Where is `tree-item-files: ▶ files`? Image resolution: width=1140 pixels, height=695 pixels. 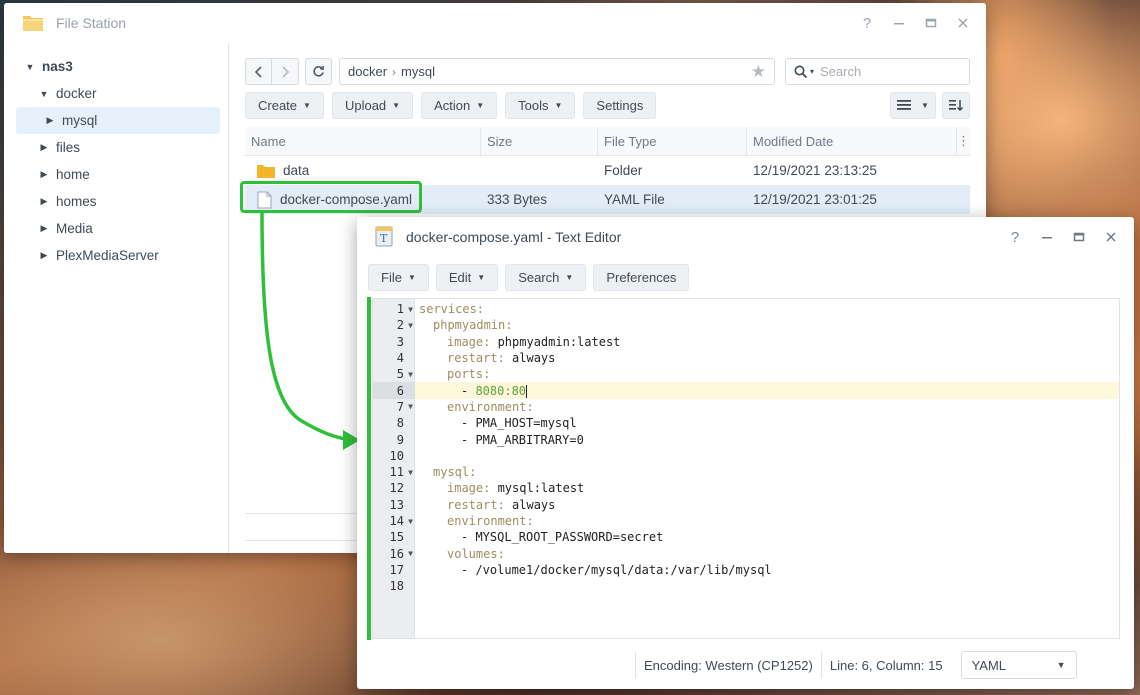 tree-item-files: ▶ files is located at coordinates (116, 147).